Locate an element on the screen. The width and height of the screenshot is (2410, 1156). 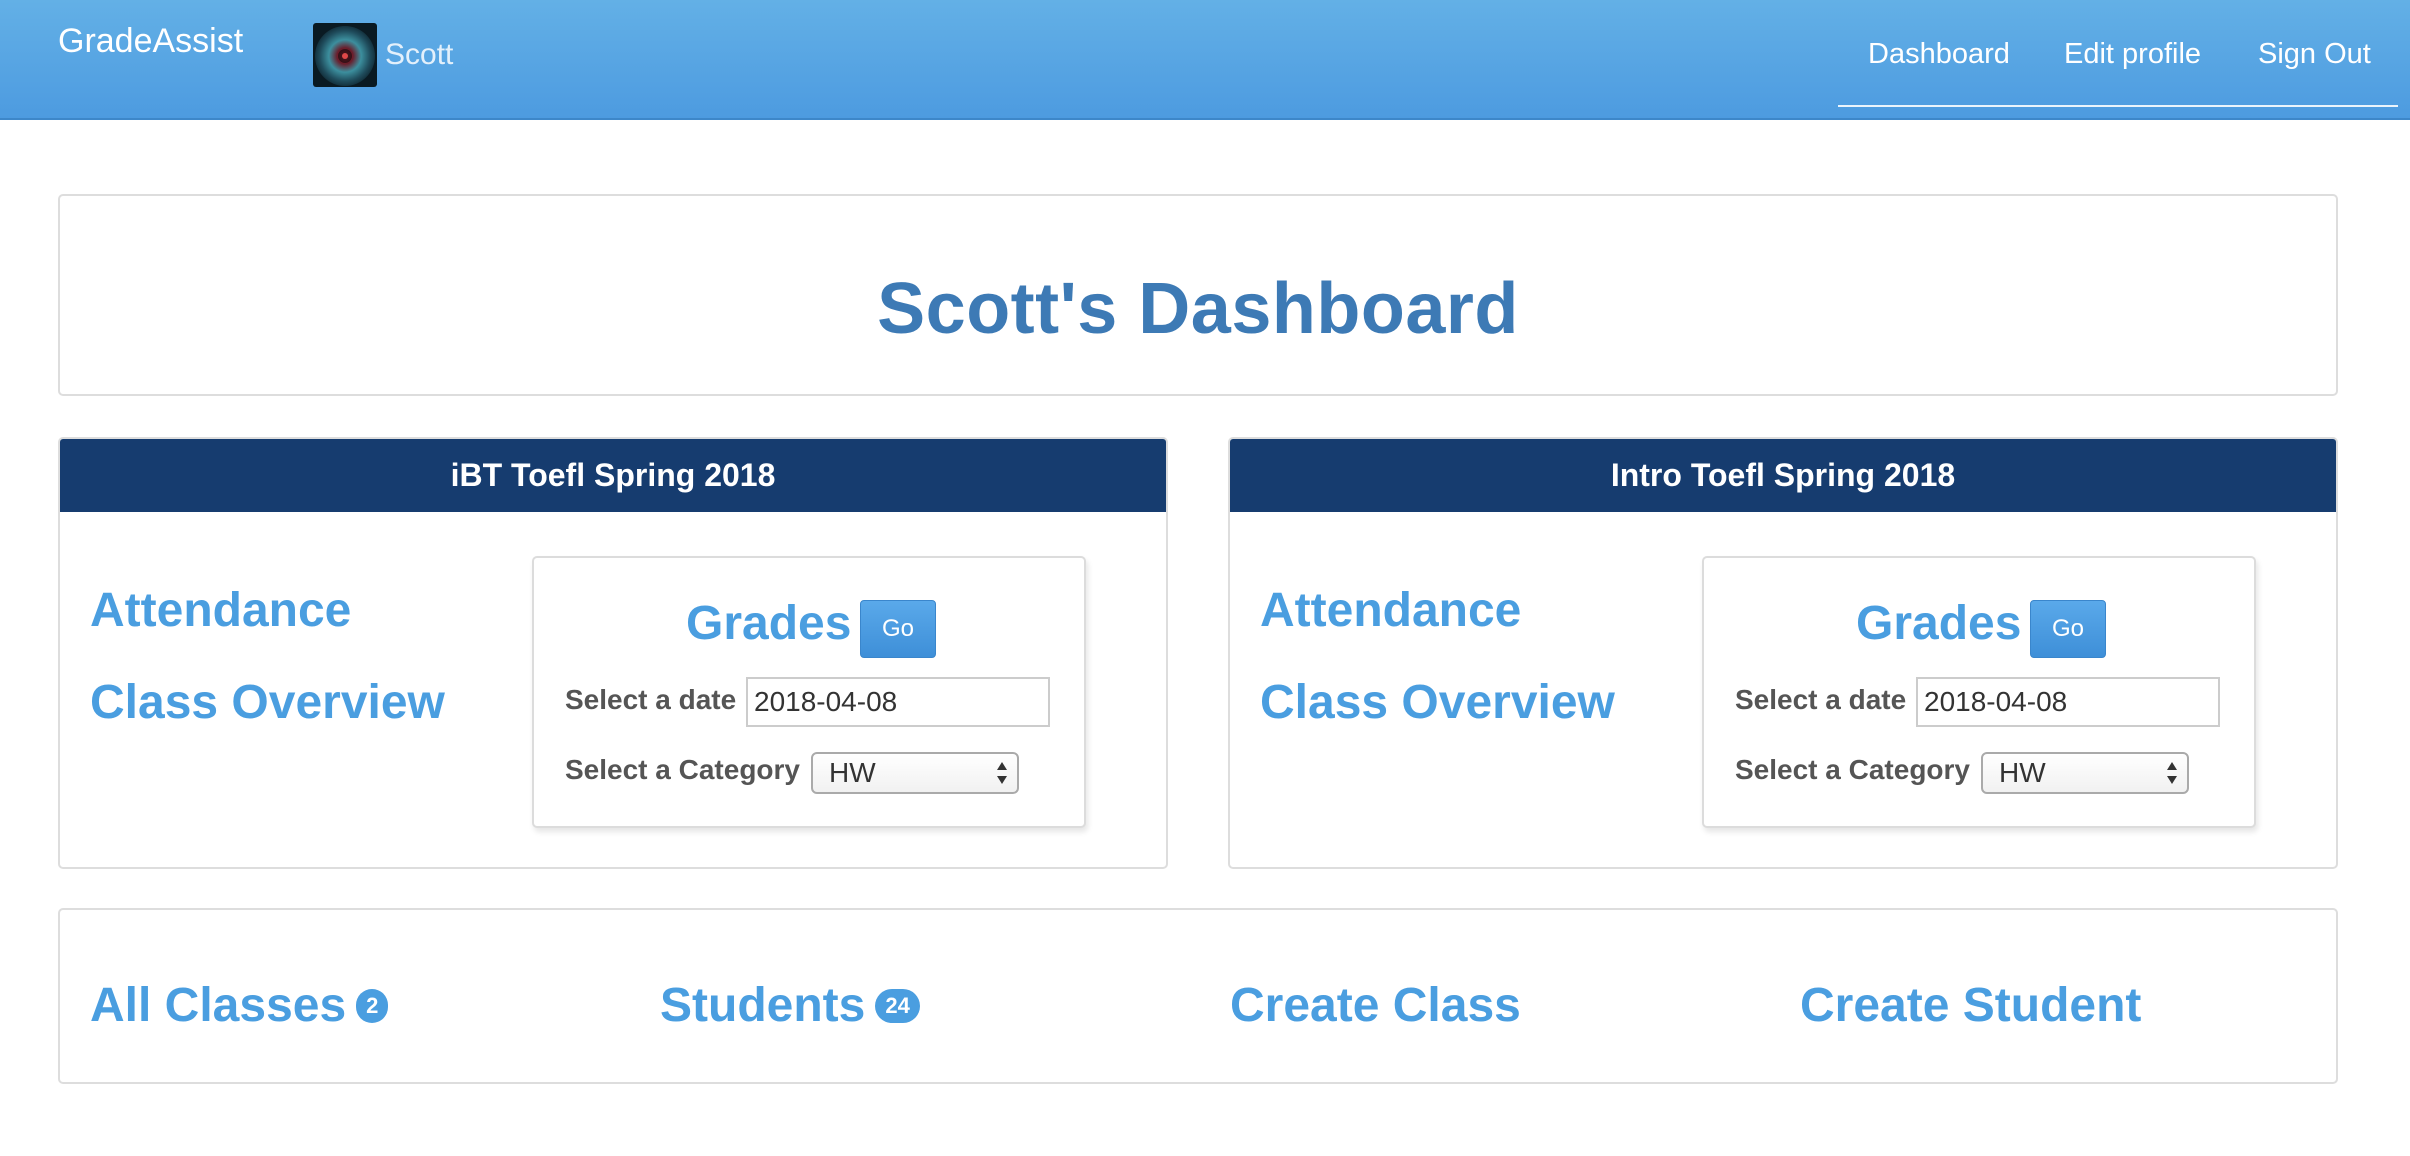
nebula-avatar-image is located at coordinates (345, 55).